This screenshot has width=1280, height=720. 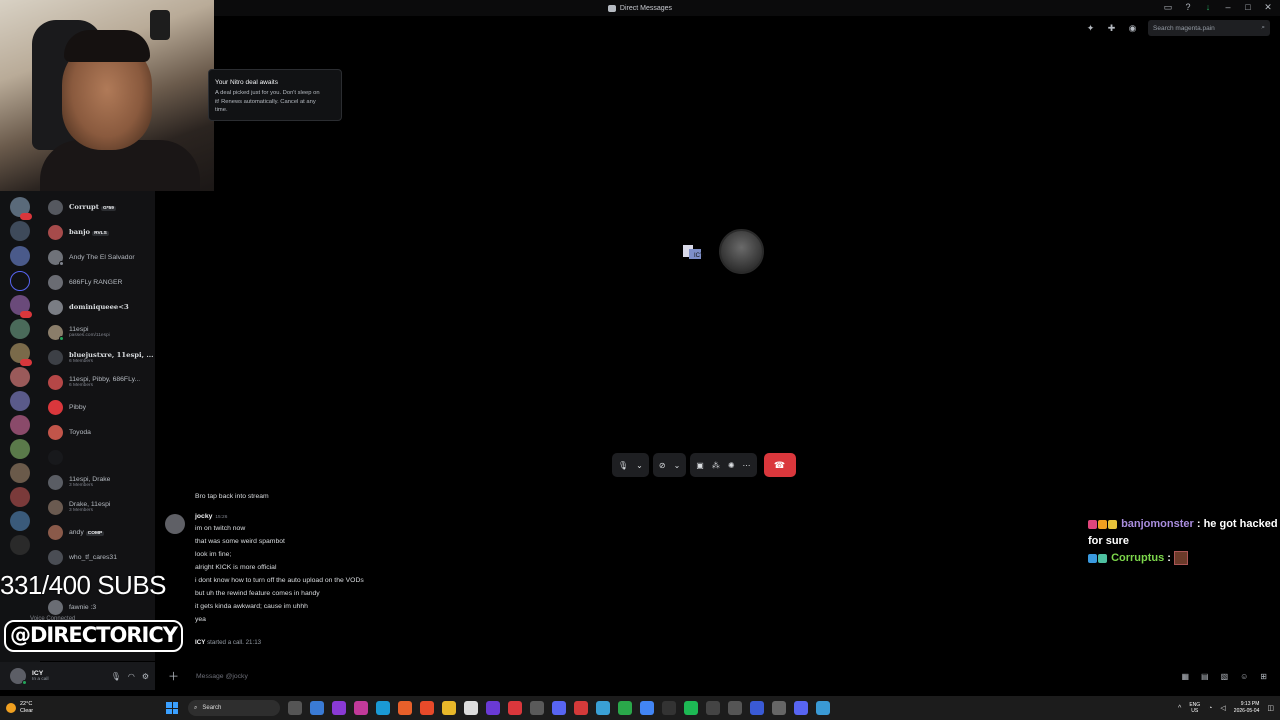 I want to click on dm-item: Drake, 11espi 3 Members, so click(x=101, y=507).